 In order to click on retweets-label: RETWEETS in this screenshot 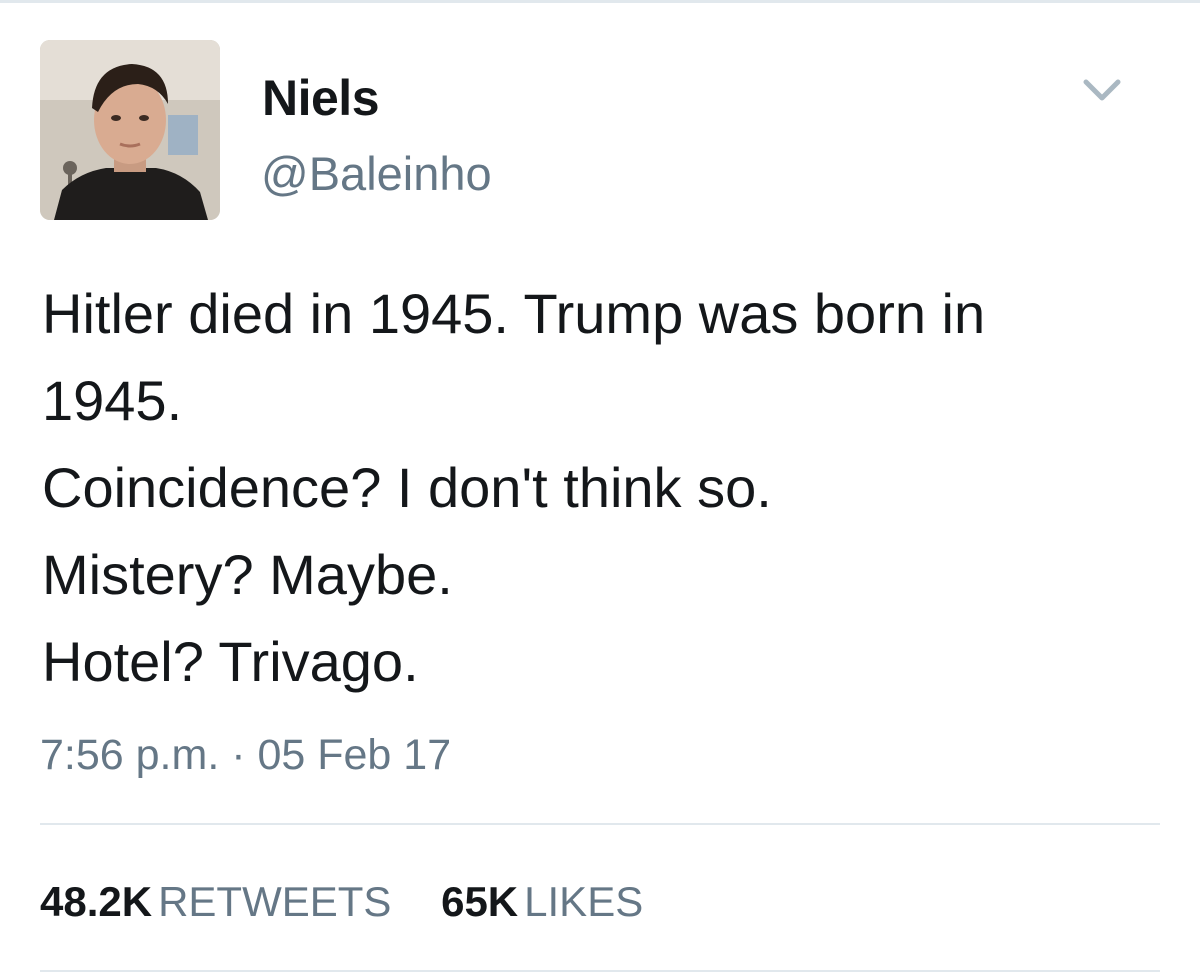, I will do `click(275, 901)`.